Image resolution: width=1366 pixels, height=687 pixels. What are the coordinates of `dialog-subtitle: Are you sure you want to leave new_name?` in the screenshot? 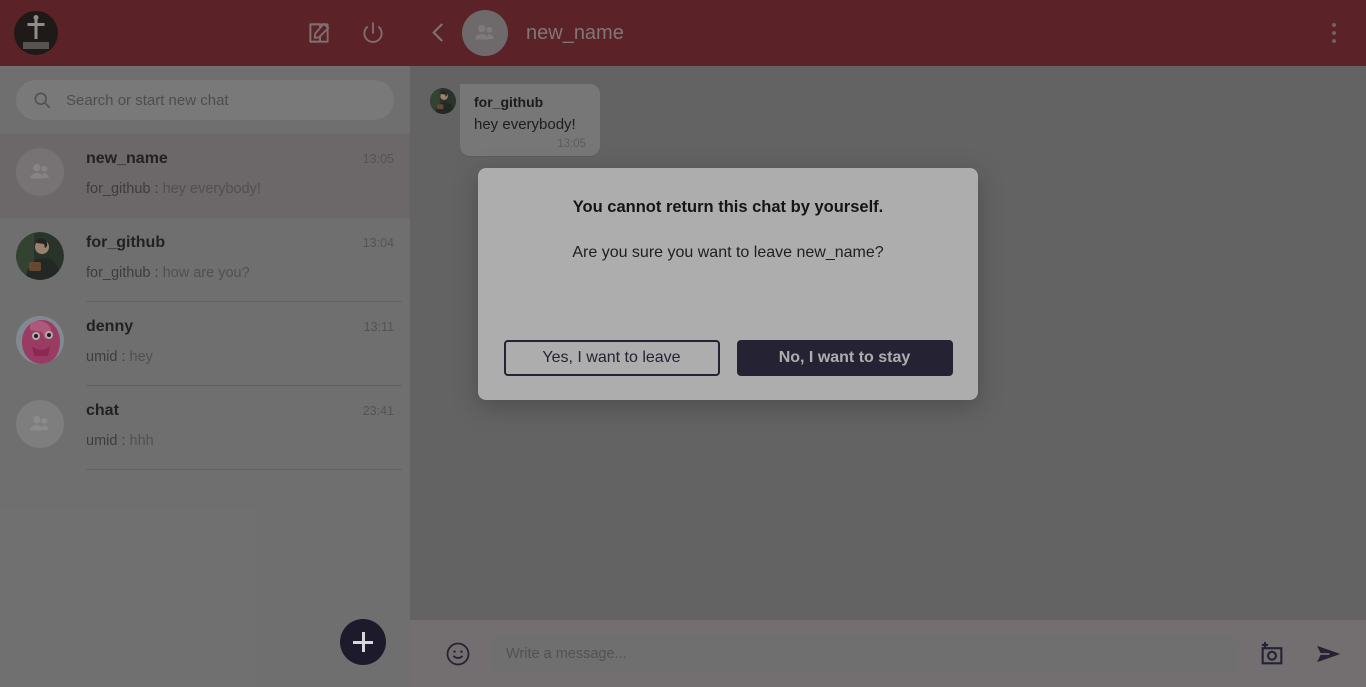 It's located at (728, 252).